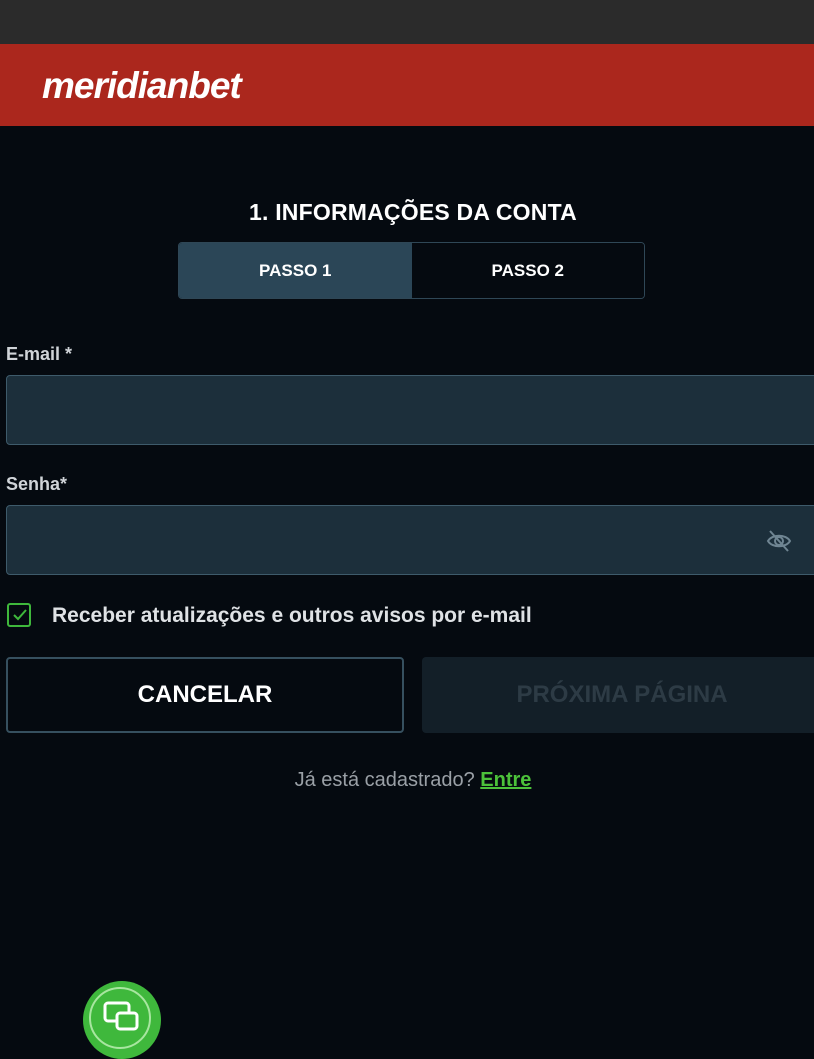 This screenshot has height=1059, width=814. I want to click on meridianbet-logo: meridianbet, so click(142, 86).